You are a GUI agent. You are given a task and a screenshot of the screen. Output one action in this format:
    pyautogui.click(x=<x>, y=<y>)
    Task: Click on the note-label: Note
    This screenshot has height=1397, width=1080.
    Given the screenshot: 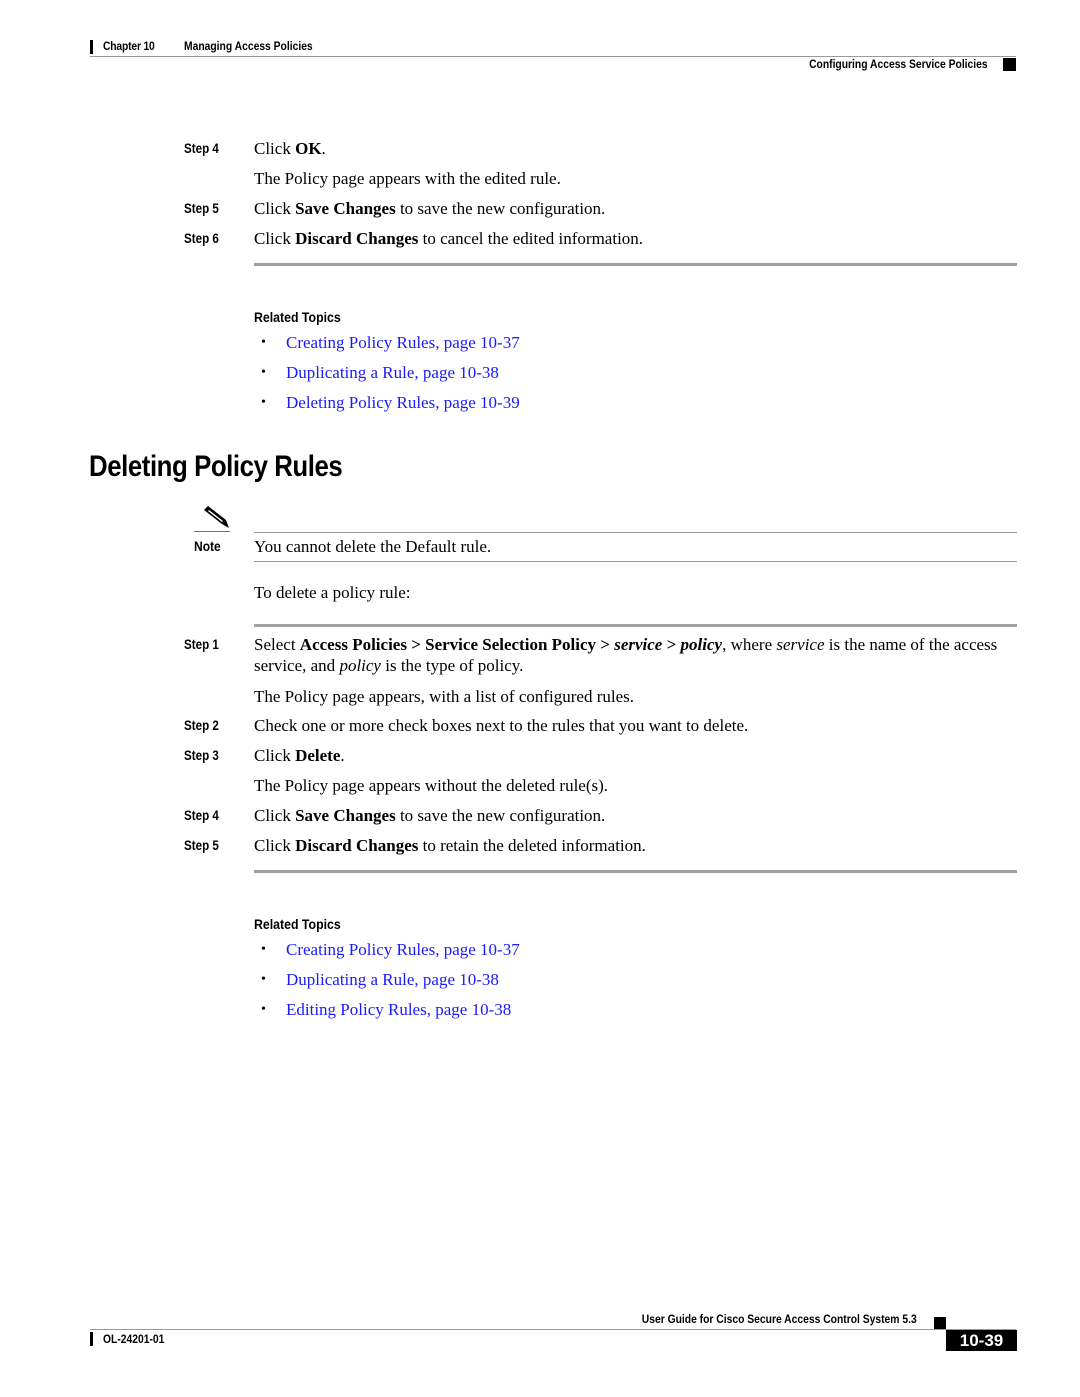 What is the action you would take?
    pyautogui.click(x=207, y=546)
    